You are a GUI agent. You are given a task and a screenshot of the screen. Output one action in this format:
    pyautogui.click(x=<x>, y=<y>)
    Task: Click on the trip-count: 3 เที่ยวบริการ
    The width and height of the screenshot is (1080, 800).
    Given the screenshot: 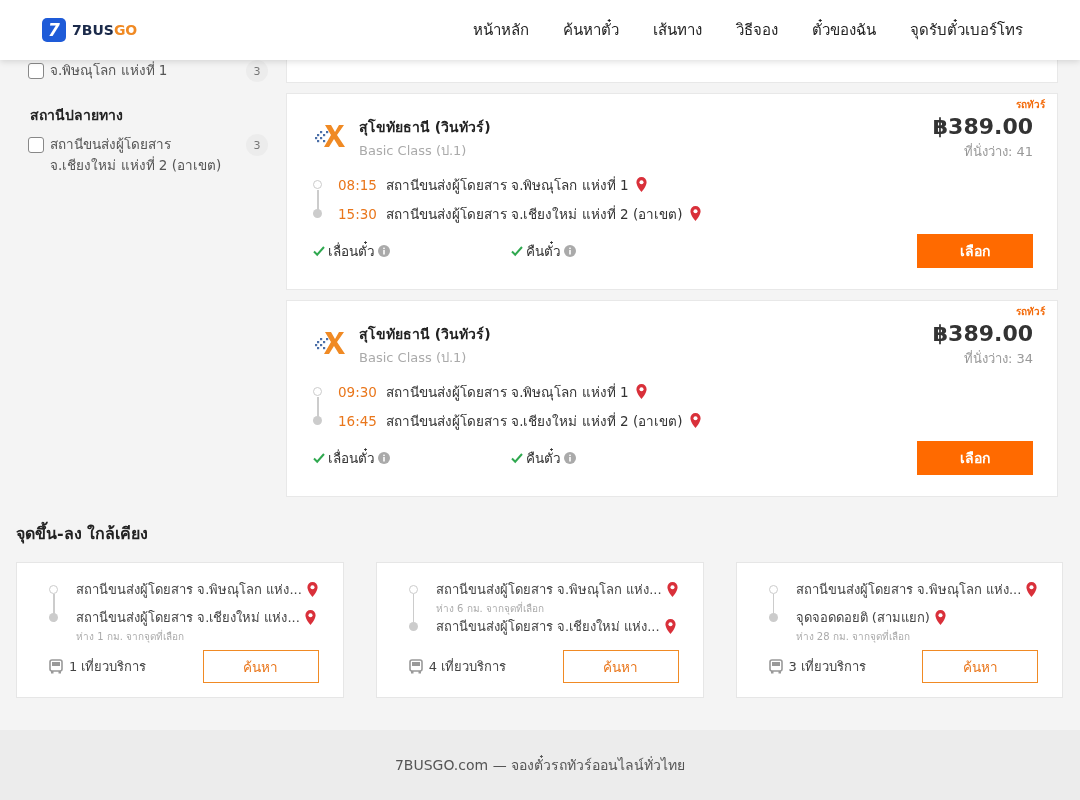 What is the action you would take?
    pyautogui.click(x=827, y=666)
    